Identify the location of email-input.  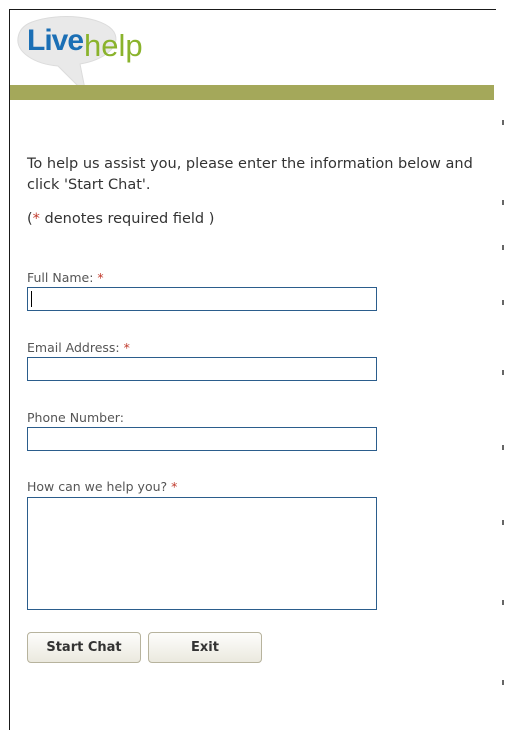
(202, 369).